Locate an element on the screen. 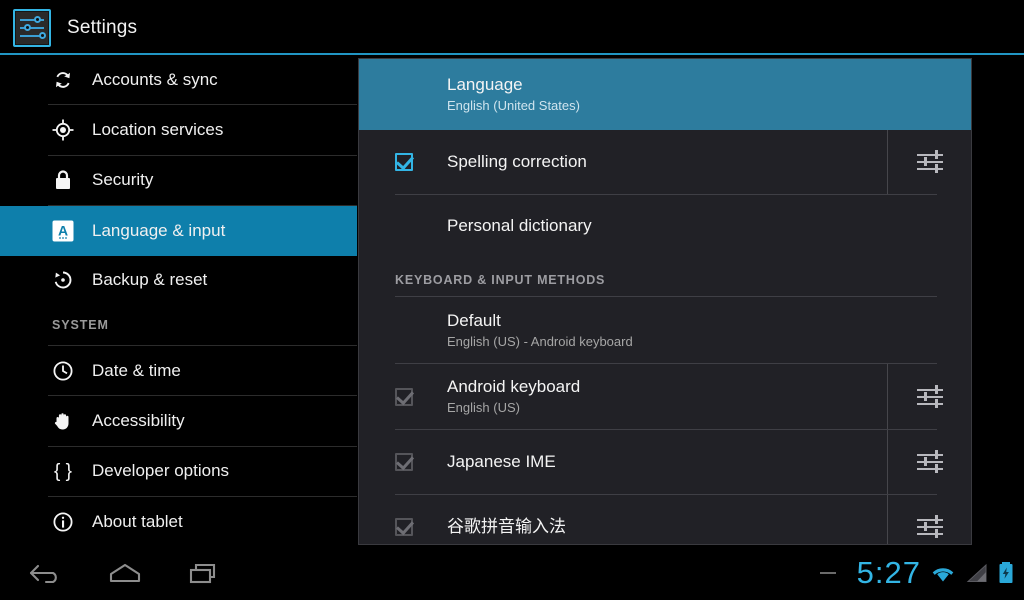  row-japanese-ime: Japanese IME is located at coordinates (665, 462).